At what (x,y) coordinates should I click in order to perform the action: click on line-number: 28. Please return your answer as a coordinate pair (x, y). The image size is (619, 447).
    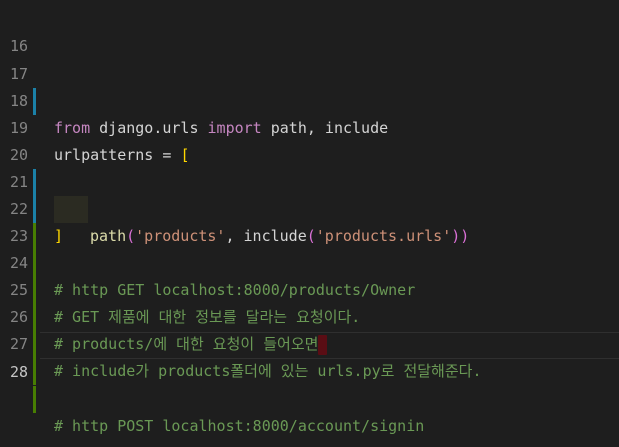
    Looking at the image, I should click on (18, 372).